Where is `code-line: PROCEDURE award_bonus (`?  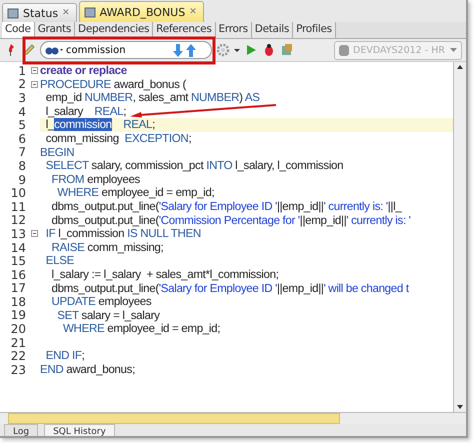
code-line: PROCEDURE award_bonus ( is located at coordinates (113, 85).